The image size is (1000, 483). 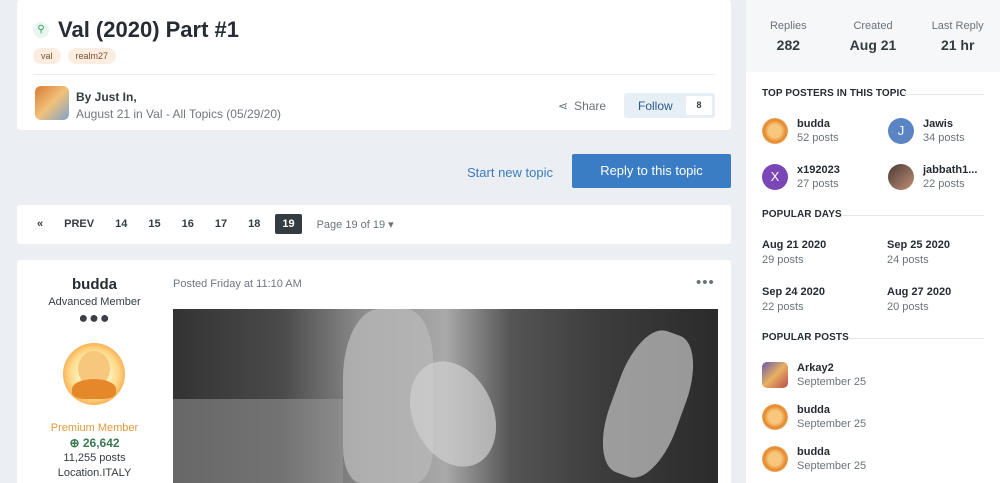 What do you see at coordinates (351, 224) in the screenshot?
I see `page-info: Page 19 of 19` at bounding box center [351, 224].